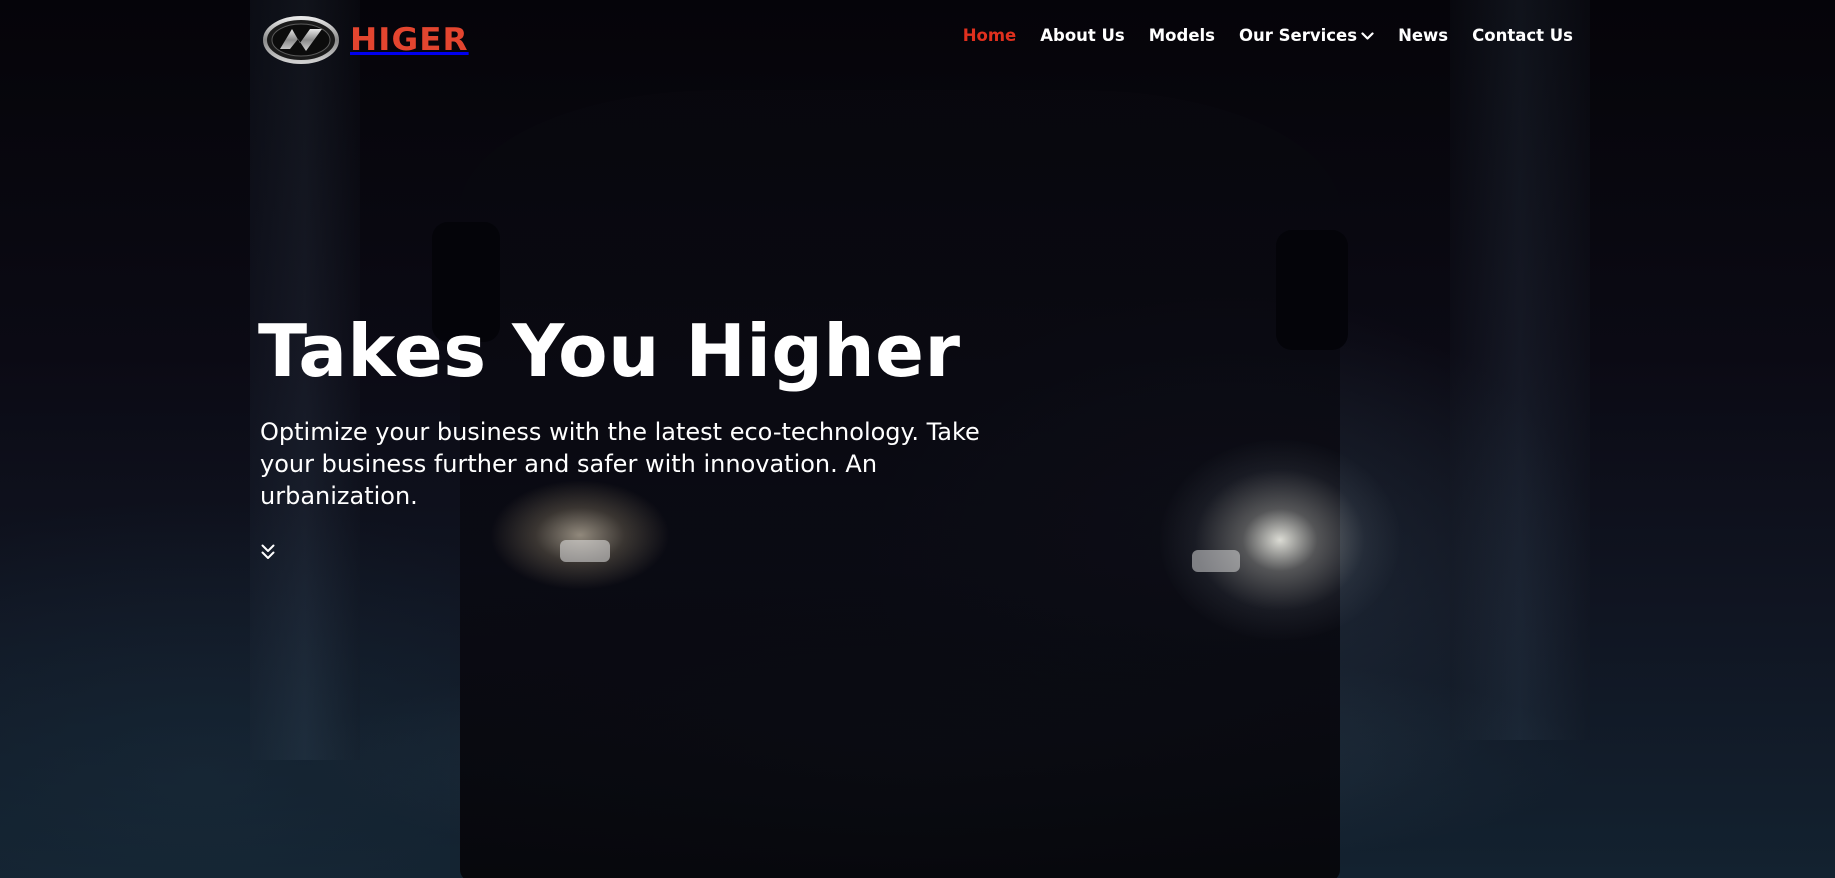 The height and width of the screenshot is (878, 1835). Describe the element at coordinates (1312, 290) in the screenshot. I see `background-van-mirror-right` at that location.